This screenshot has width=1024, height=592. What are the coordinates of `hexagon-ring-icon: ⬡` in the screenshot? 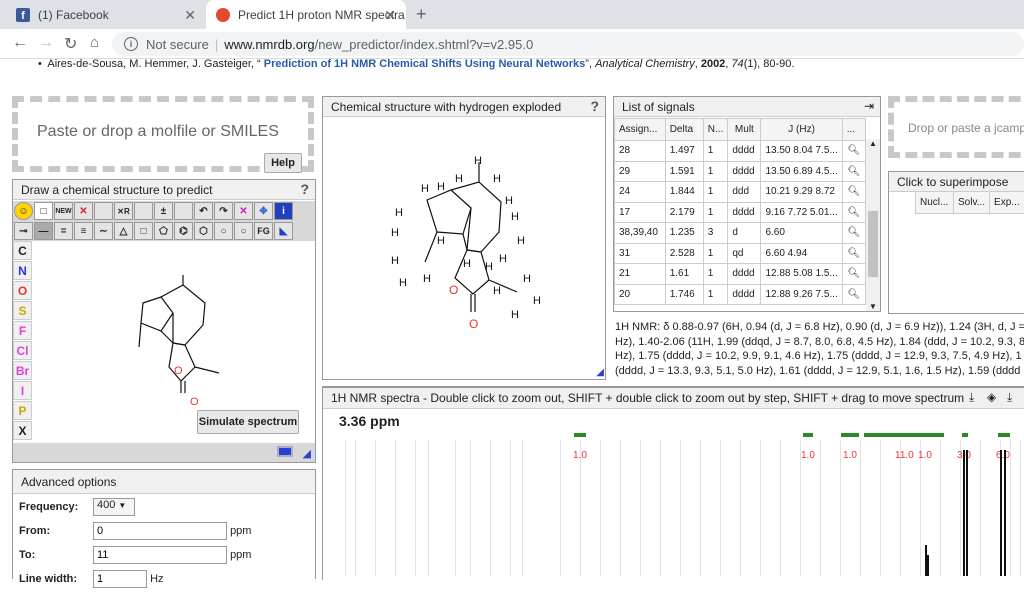 It's located at (203, 231).